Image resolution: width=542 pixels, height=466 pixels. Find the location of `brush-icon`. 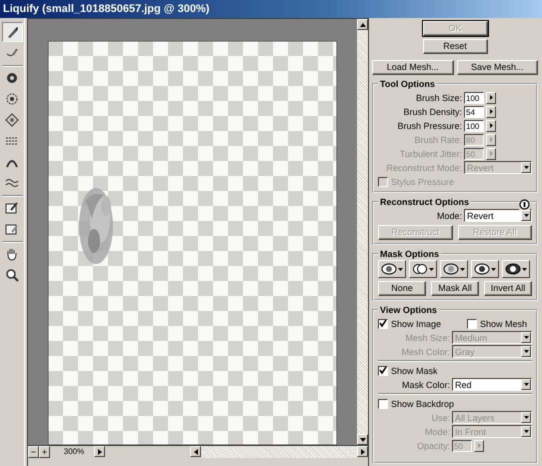

brush-icon is located at coordinates (12, 32).